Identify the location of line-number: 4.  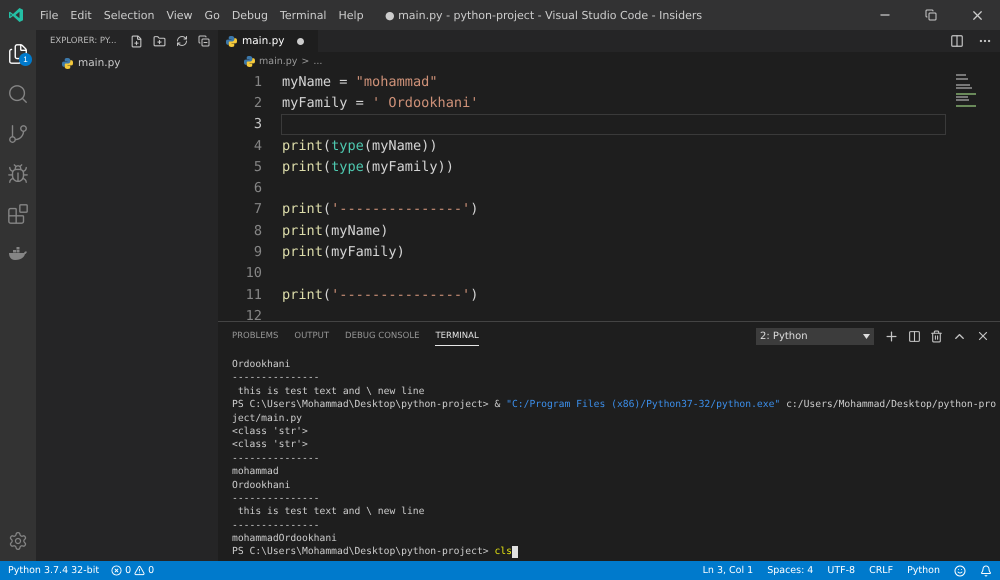
(257, 146).